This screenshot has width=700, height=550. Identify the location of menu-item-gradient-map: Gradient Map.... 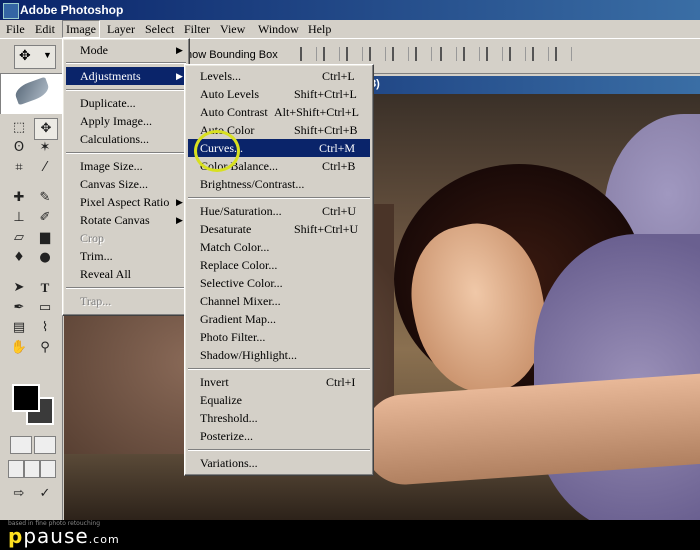
(279, 319).